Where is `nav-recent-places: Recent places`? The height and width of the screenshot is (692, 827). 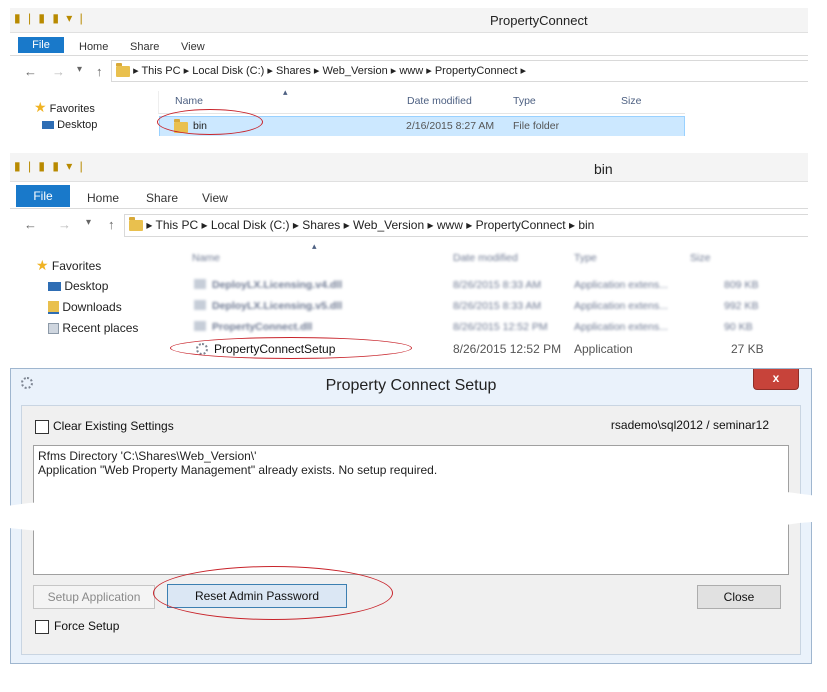 nav-recent-places: Recent places is located at coordinates (93, 328).